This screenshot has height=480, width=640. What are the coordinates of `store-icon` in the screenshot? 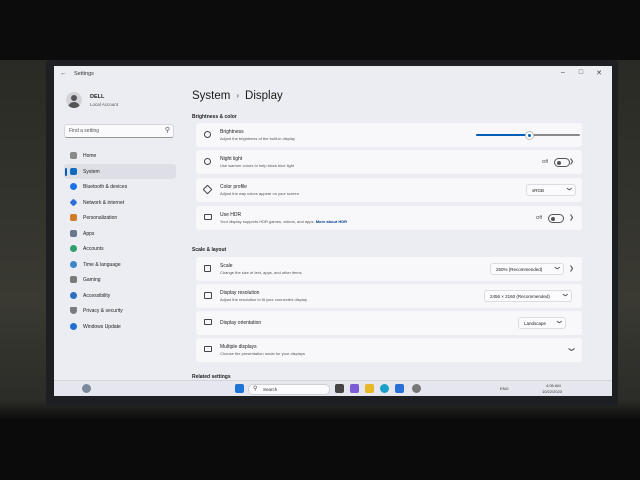 It's located at (399, 388).